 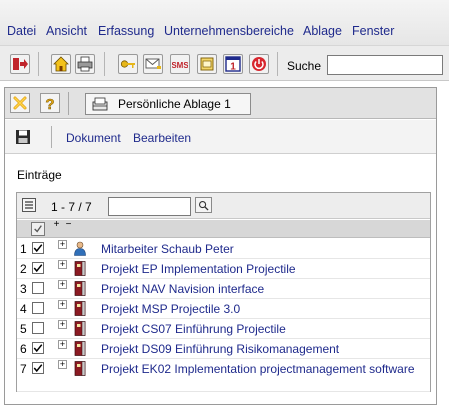 I want to click on tab-persoenliche-ablage: Persönliche Ablage 1, so click(x=168, y=104).